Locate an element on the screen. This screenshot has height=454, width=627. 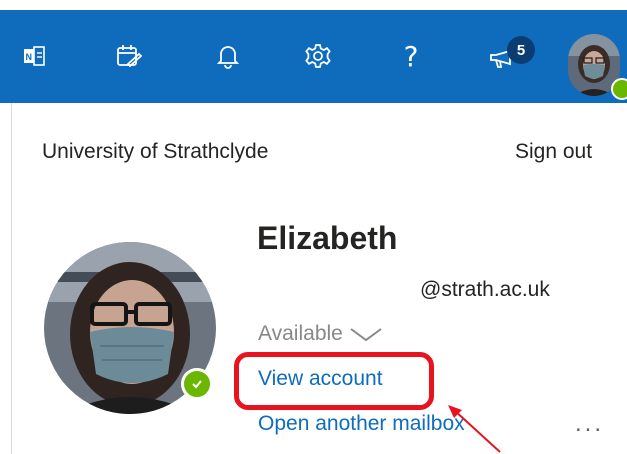
checkmark-icon is located at coordinates (197, 384).